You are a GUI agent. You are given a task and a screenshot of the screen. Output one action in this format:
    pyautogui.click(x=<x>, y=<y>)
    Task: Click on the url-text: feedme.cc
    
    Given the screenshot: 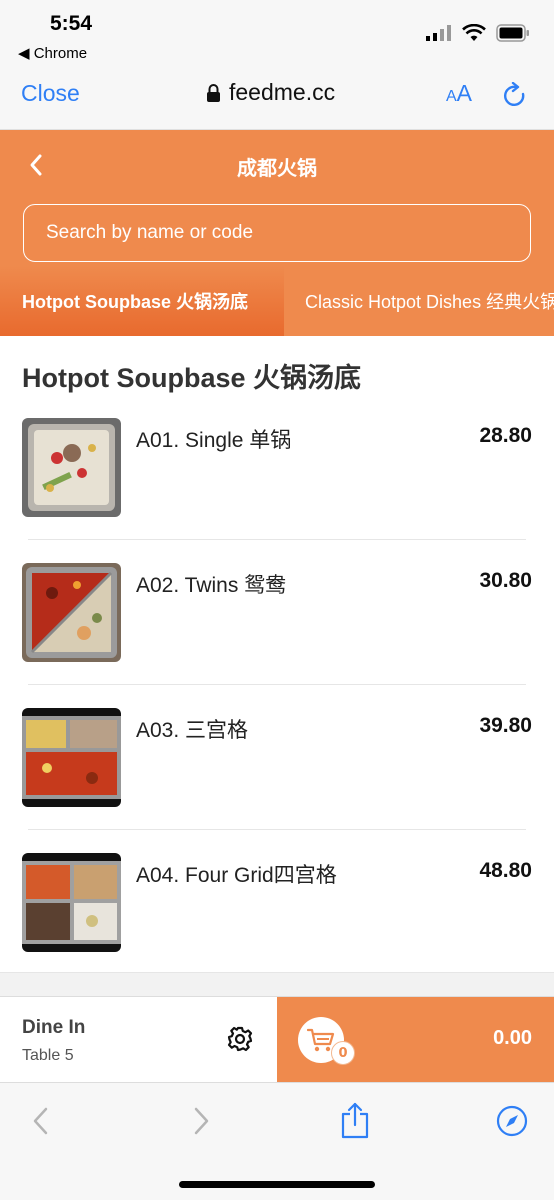 What is the action you would take?
    pyautogui.click(x=282, y=92)
    